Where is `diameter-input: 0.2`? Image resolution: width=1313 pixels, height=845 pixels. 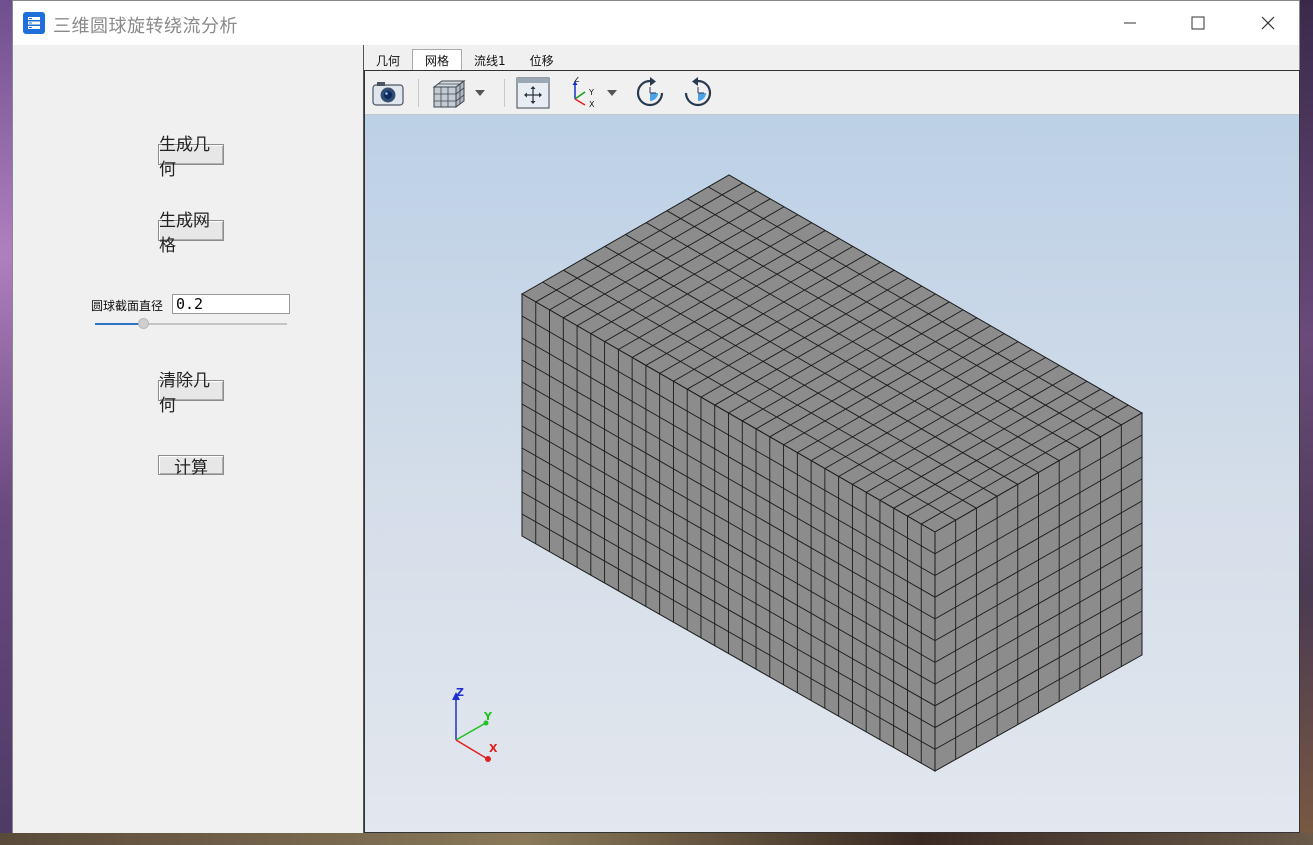
diameter-input: 0.2 is located at coordinates (231, 304).